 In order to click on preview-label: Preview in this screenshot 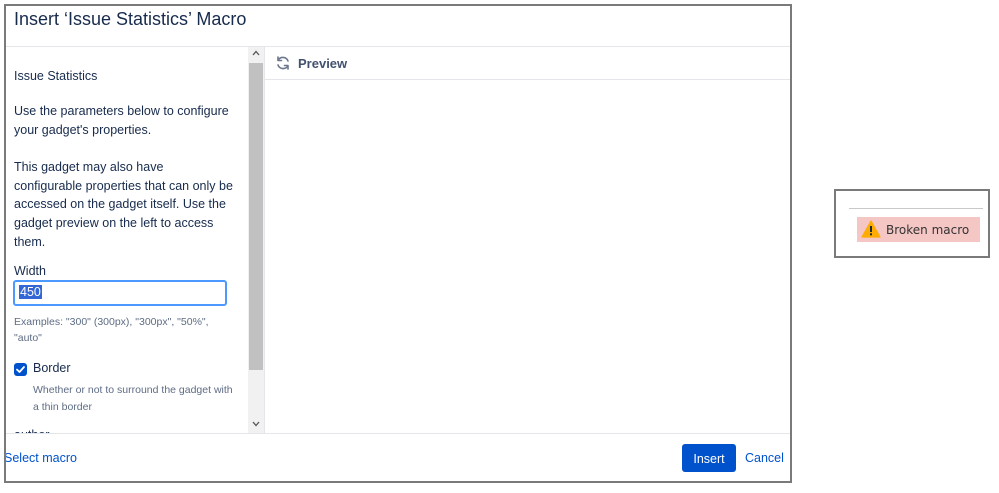, I will do `click(323, 63)`.